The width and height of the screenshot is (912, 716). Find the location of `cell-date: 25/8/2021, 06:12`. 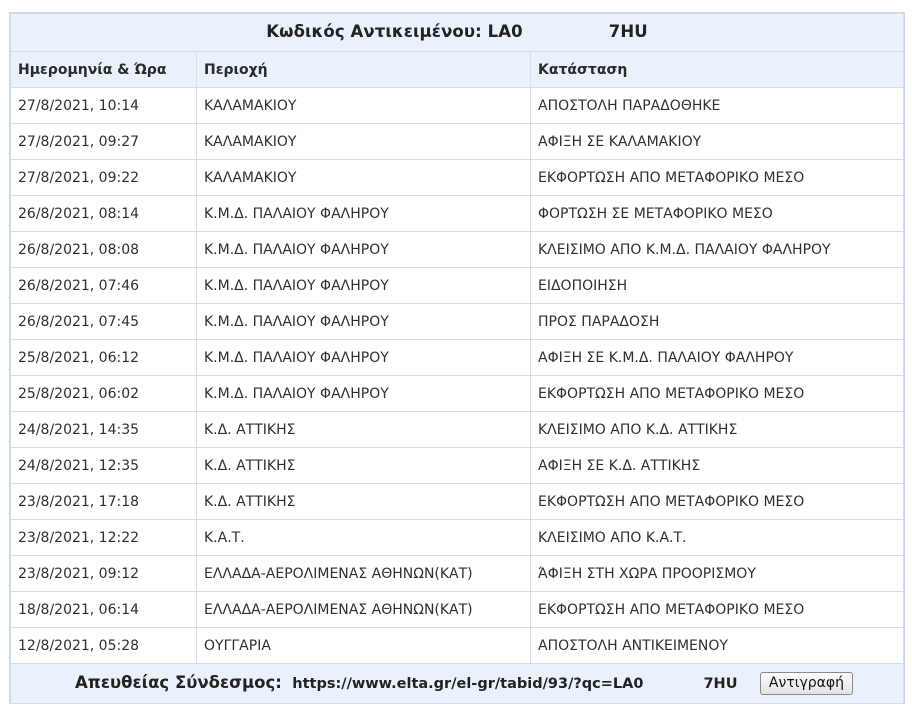

cell-date: 25/8/2021, 06:12 is located at coordinates (103, 357).